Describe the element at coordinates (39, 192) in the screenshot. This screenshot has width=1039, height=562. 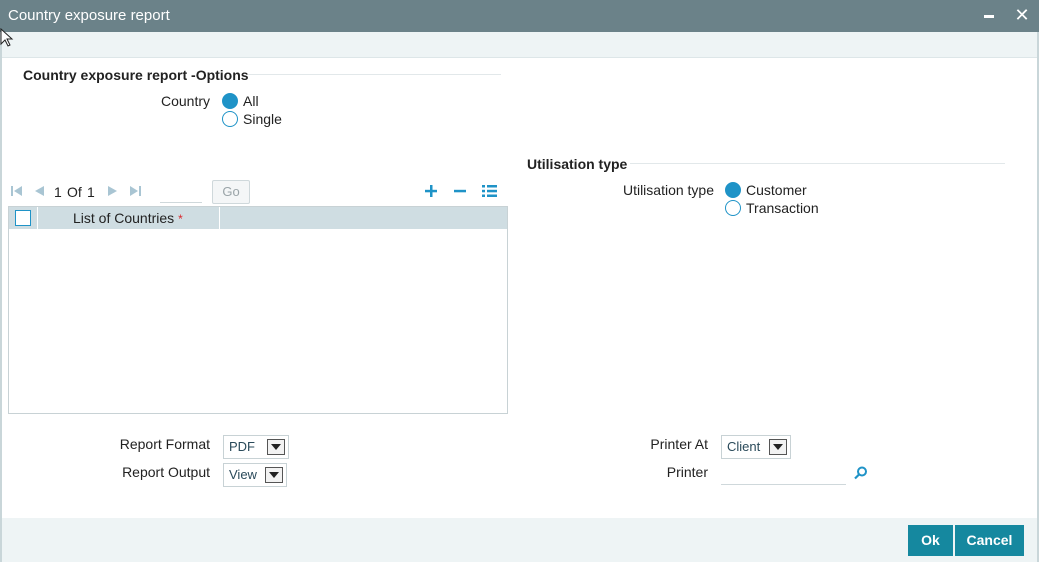
I see `previous-page-icon` at that location.